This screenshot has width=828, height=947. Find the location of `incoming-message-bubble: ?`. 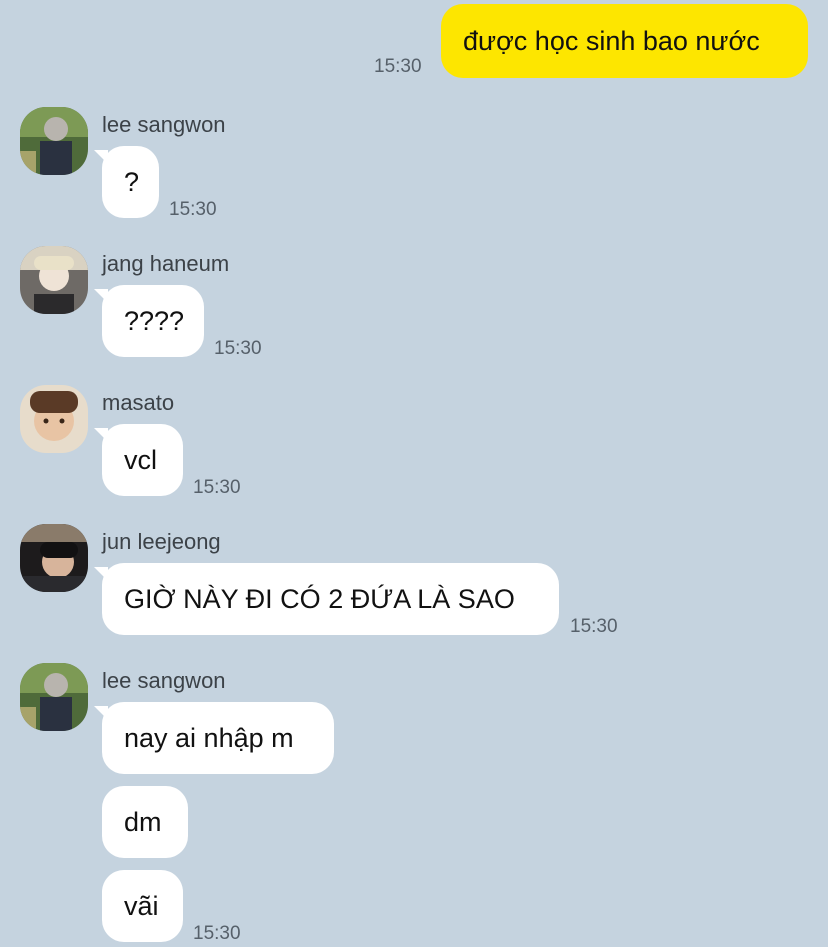

incoming-message-bubble: ? is located at coordinates (130, 182).